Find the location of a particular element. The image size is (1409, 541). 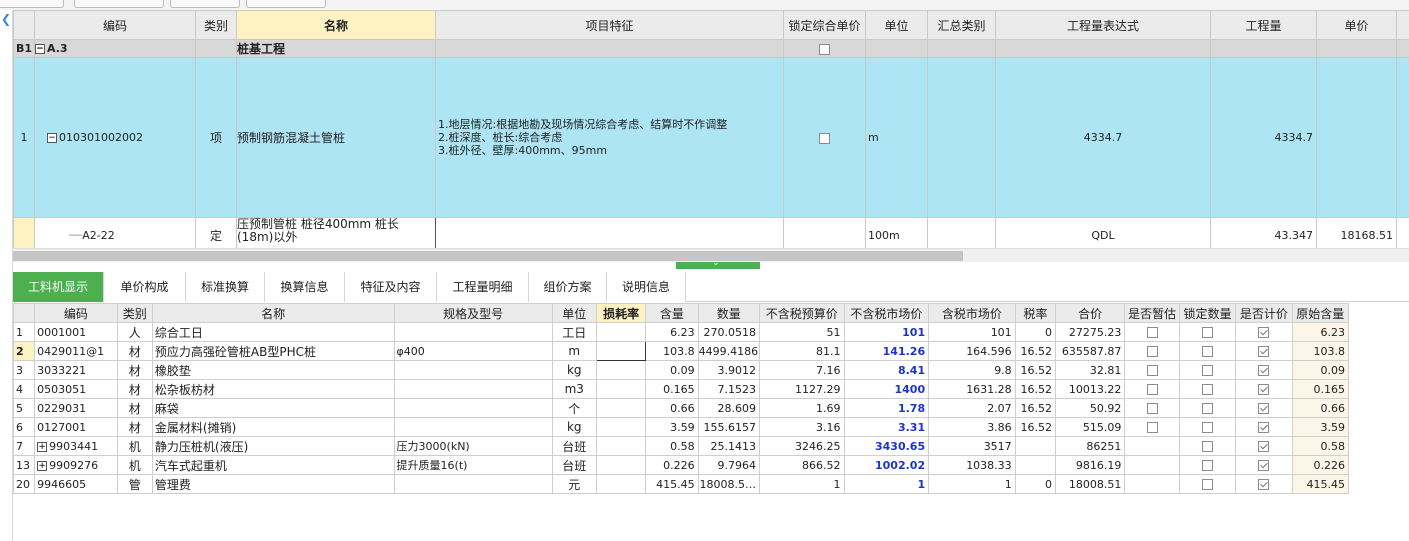

resource-unit: m is located at coordinates (574, 351).